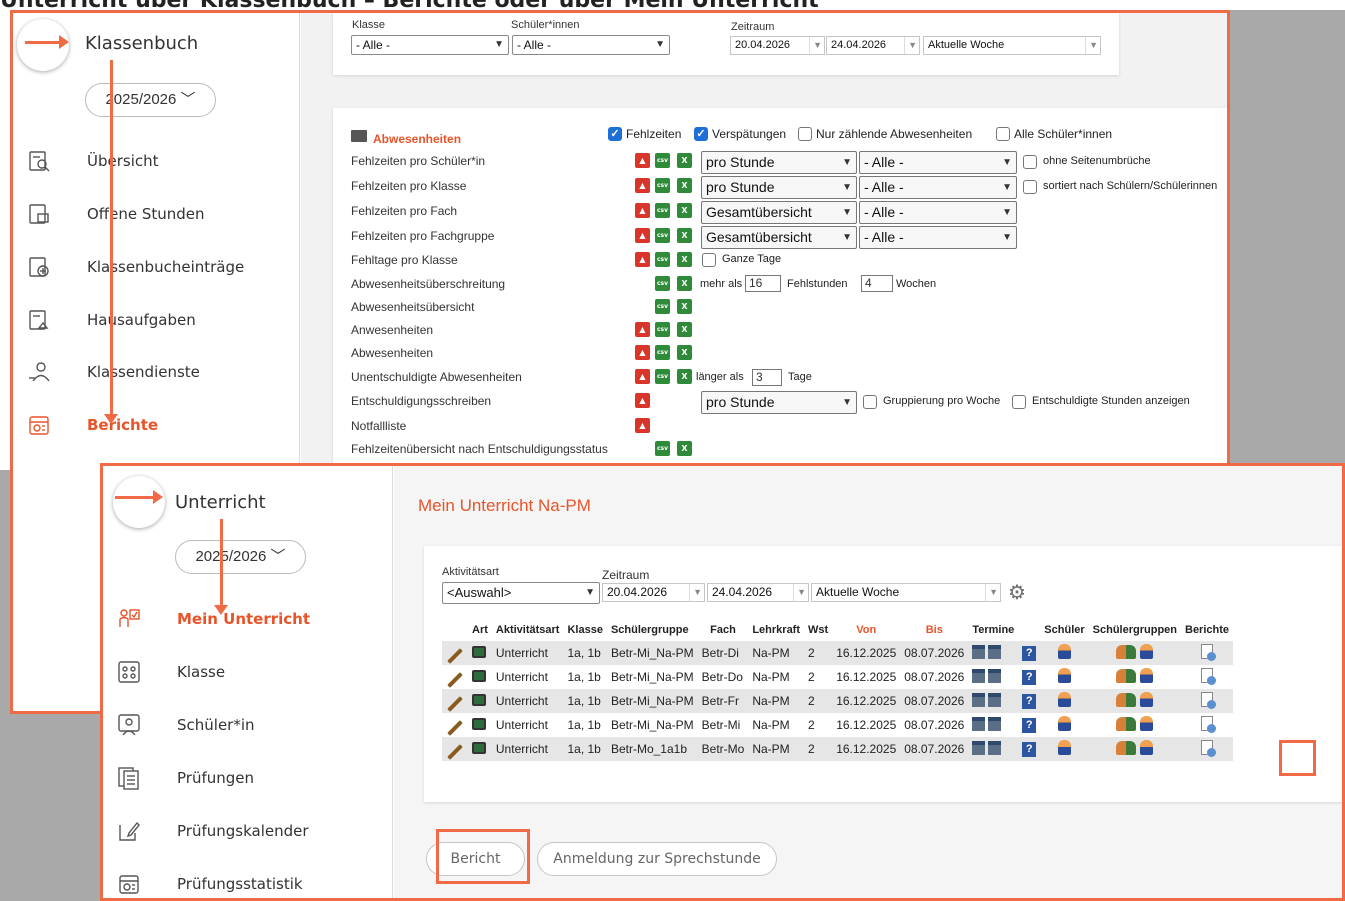 The image size is (1345, 901). Describe the element at coordinates (246, 672) in the screenshot. I see `sidebar-item-klasse: Klasse` at that location.